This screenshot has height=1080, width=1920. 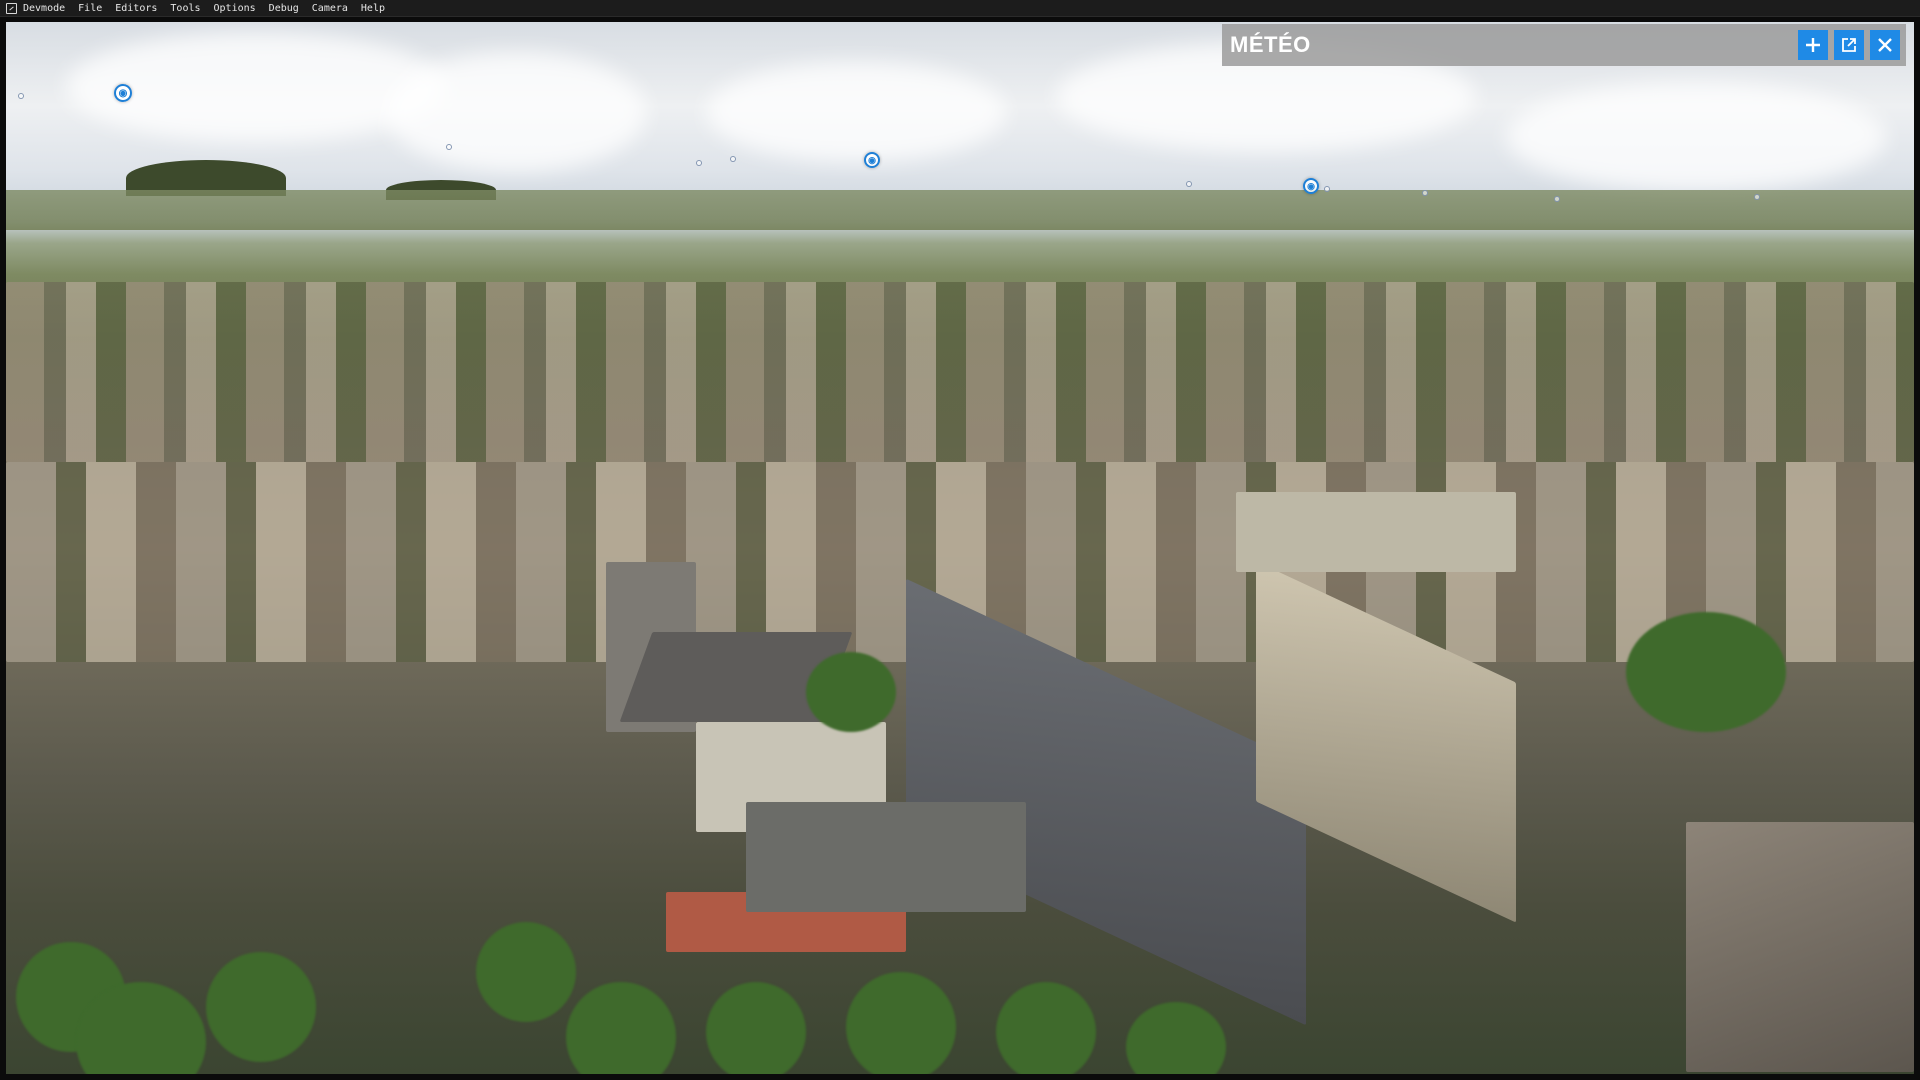 I want to click on close-icon, so click(x=1885, y=45).